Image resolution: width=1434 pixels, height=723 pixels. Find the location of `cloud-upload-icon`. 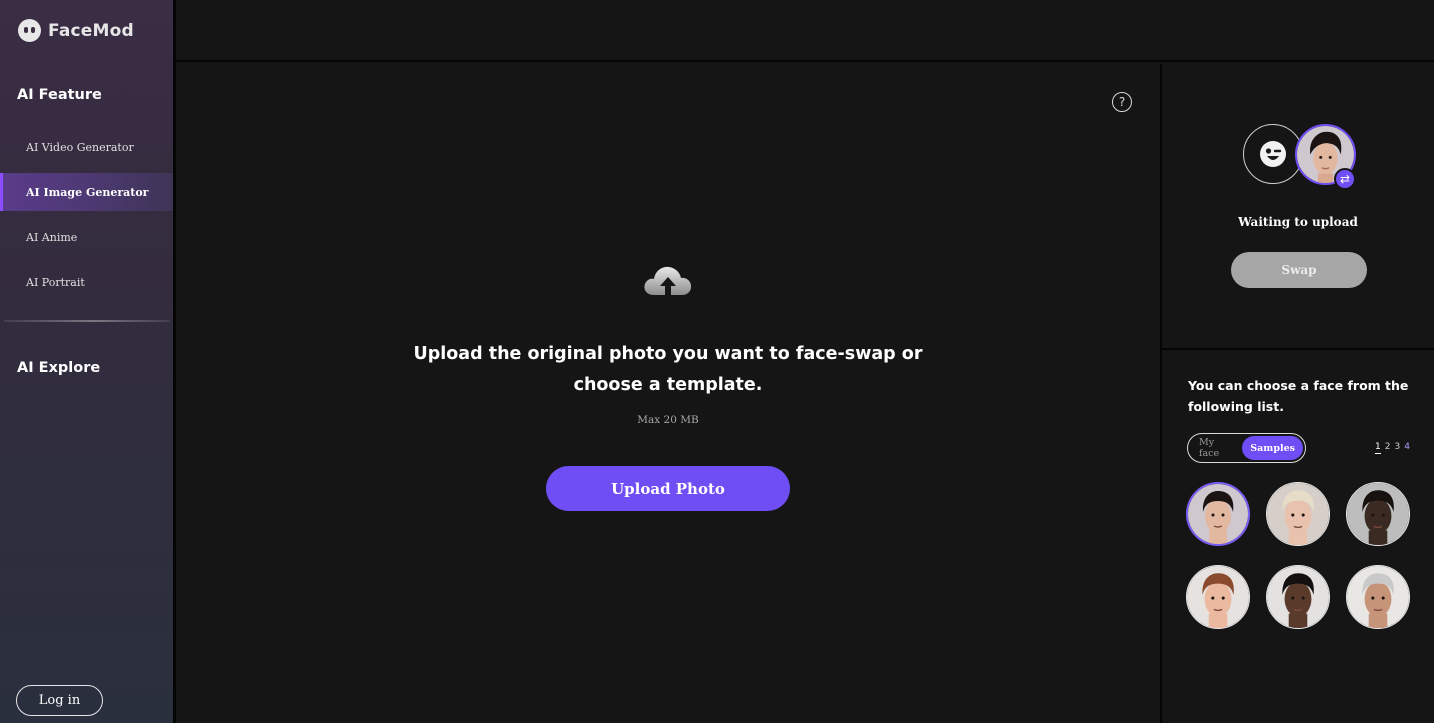

cloud-upload-icon is located at coordinates (668, 281).